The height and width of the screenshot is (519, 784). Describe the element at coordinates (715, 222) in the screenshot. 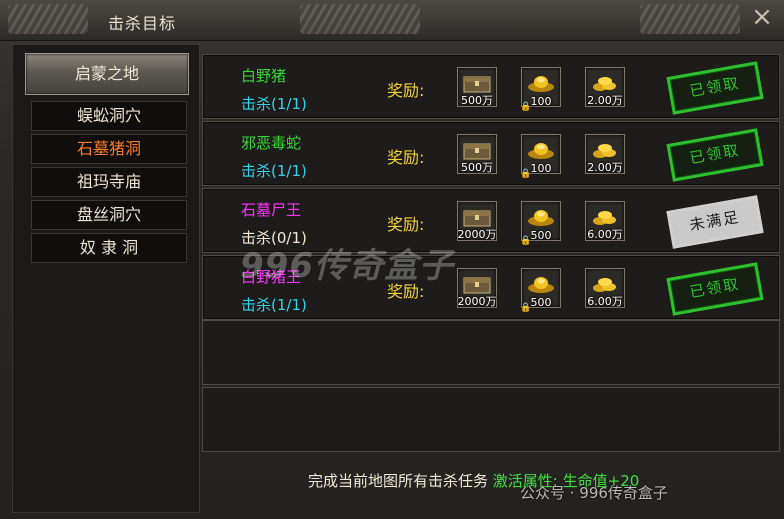

I see `status-stamp: 未满足` at that location.